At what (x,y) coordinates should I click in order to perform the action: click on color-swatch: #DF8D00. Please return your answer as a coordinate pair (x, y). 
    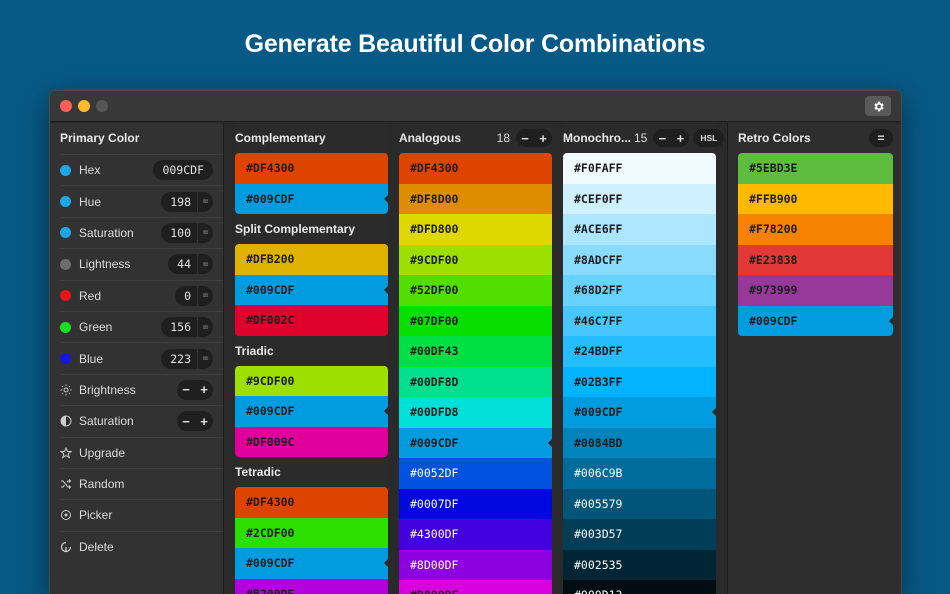
    Looking at the image, I should click on (475, 198).